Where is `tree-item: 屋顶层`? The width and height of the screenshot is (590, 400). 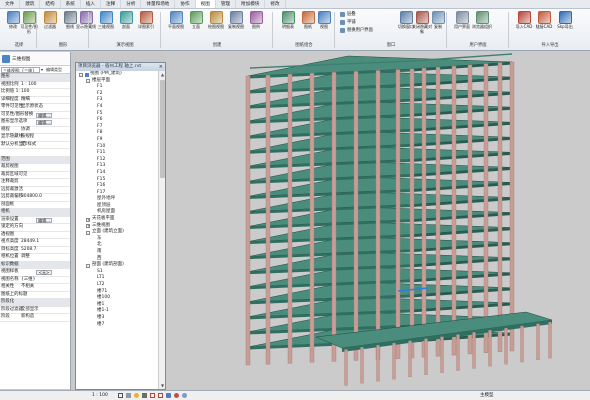
tree-item: 屋顶层 is located at coordinates (117, 206).